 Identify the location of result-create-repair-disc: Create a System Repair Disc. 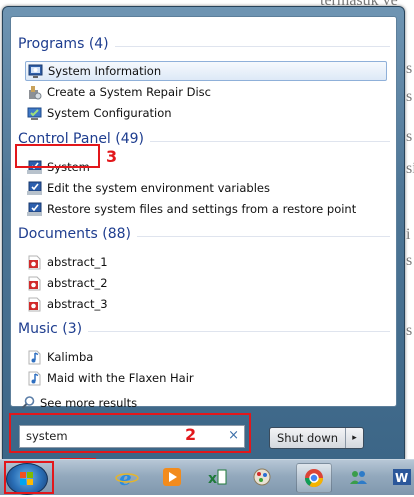
(119, 92).